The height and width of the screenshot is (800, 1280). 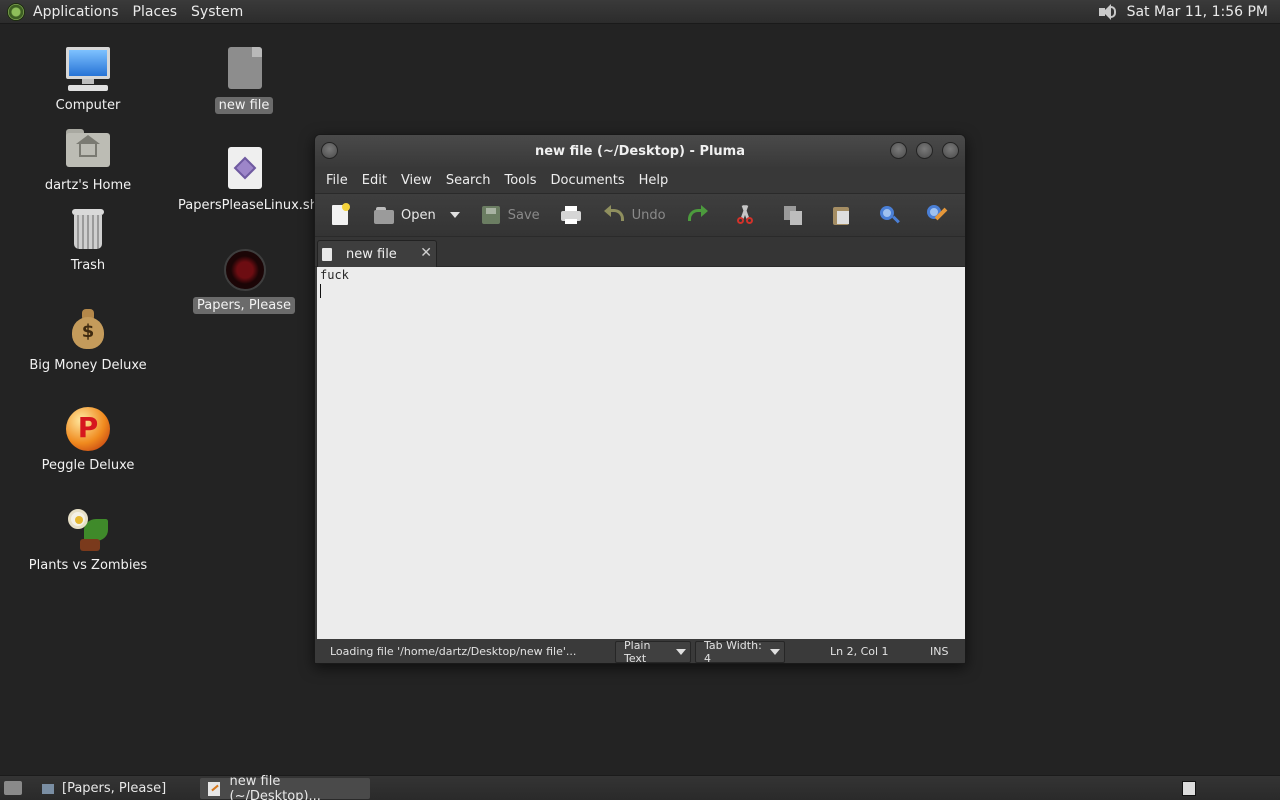 I want to click on desktop-icon-papers-please-script: PapersPleaseLinux.sh, so click(x=246, y=179).